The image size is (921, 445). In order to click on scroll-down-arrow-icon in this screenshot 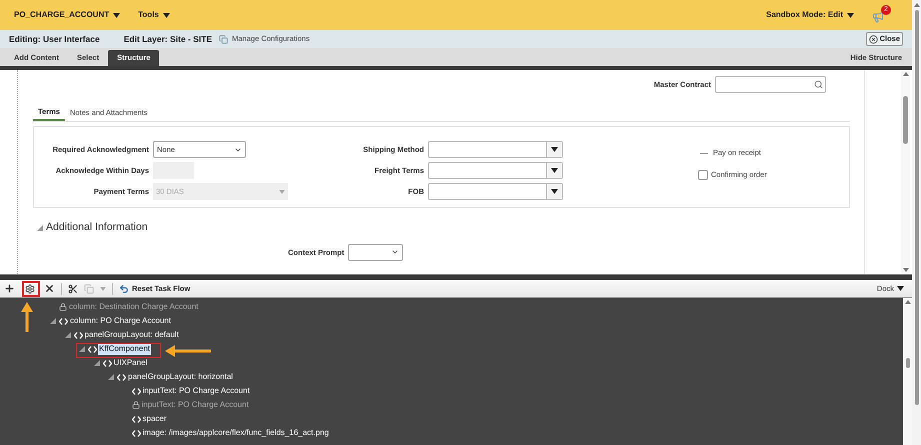, I will do `click(905, 270)`.